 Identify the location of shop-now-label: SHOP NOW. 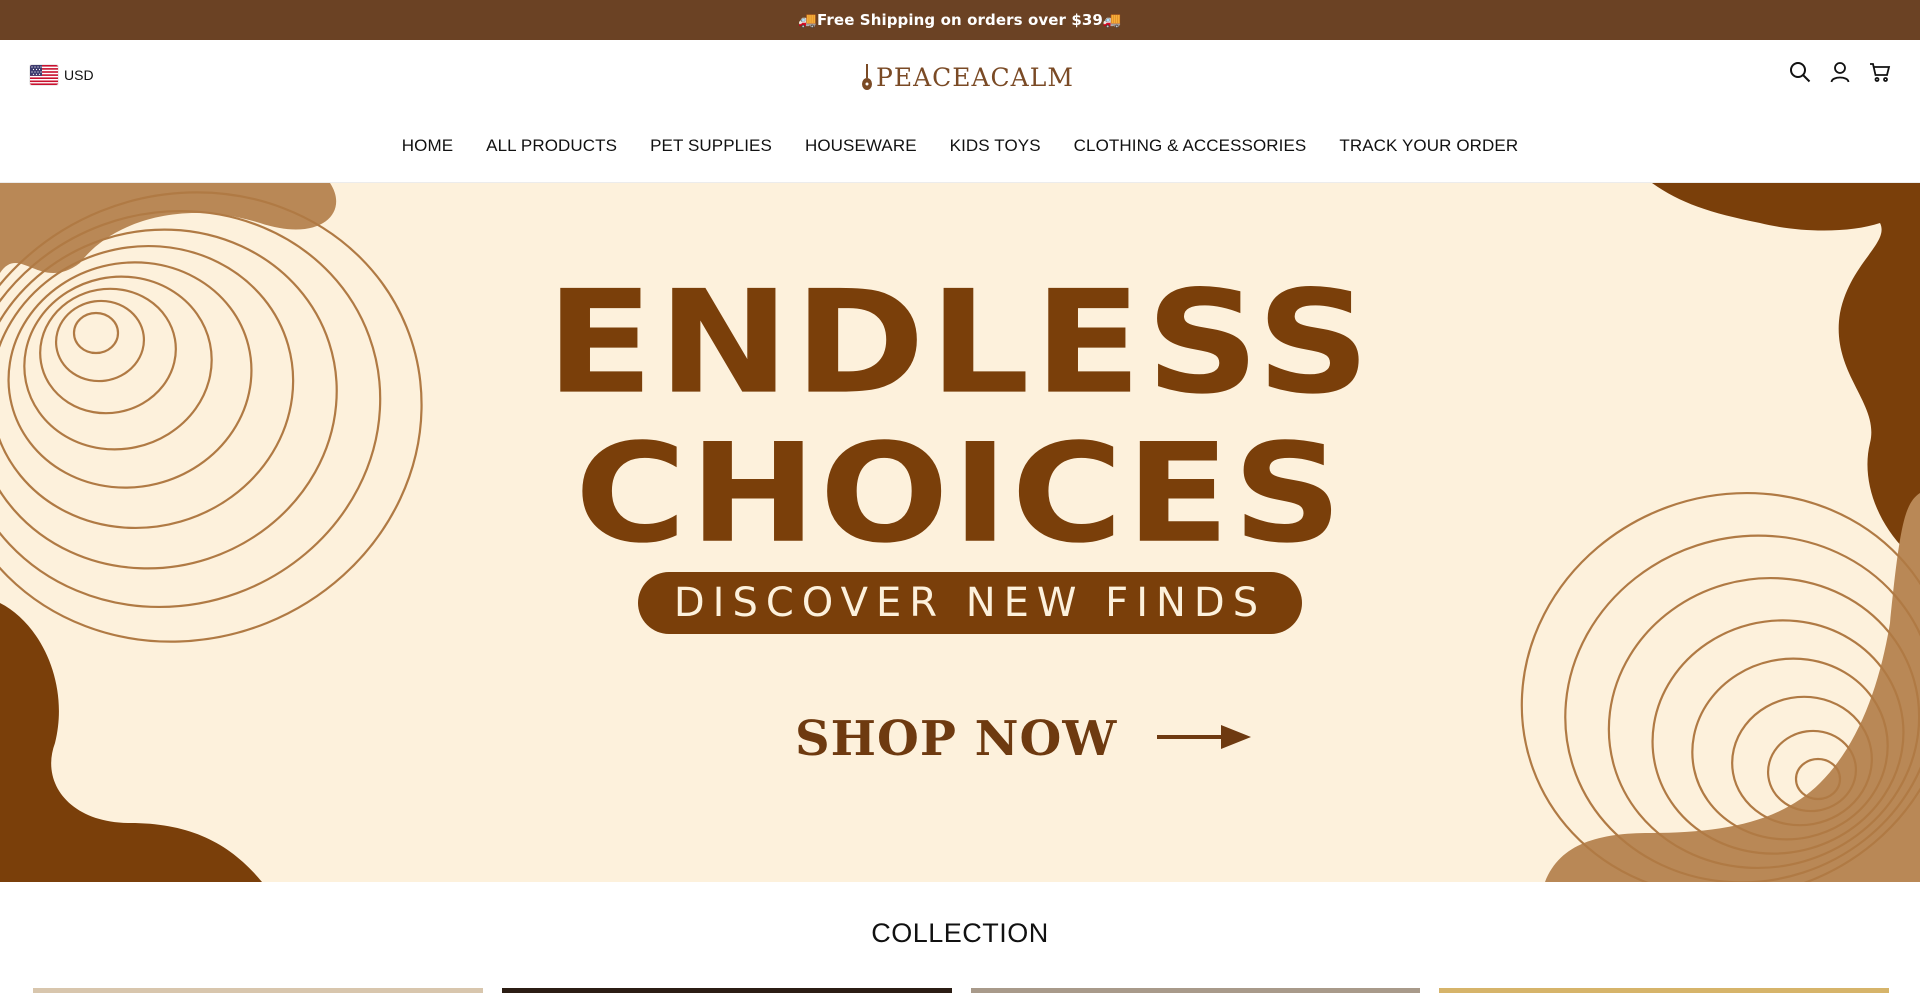
(956, 739).